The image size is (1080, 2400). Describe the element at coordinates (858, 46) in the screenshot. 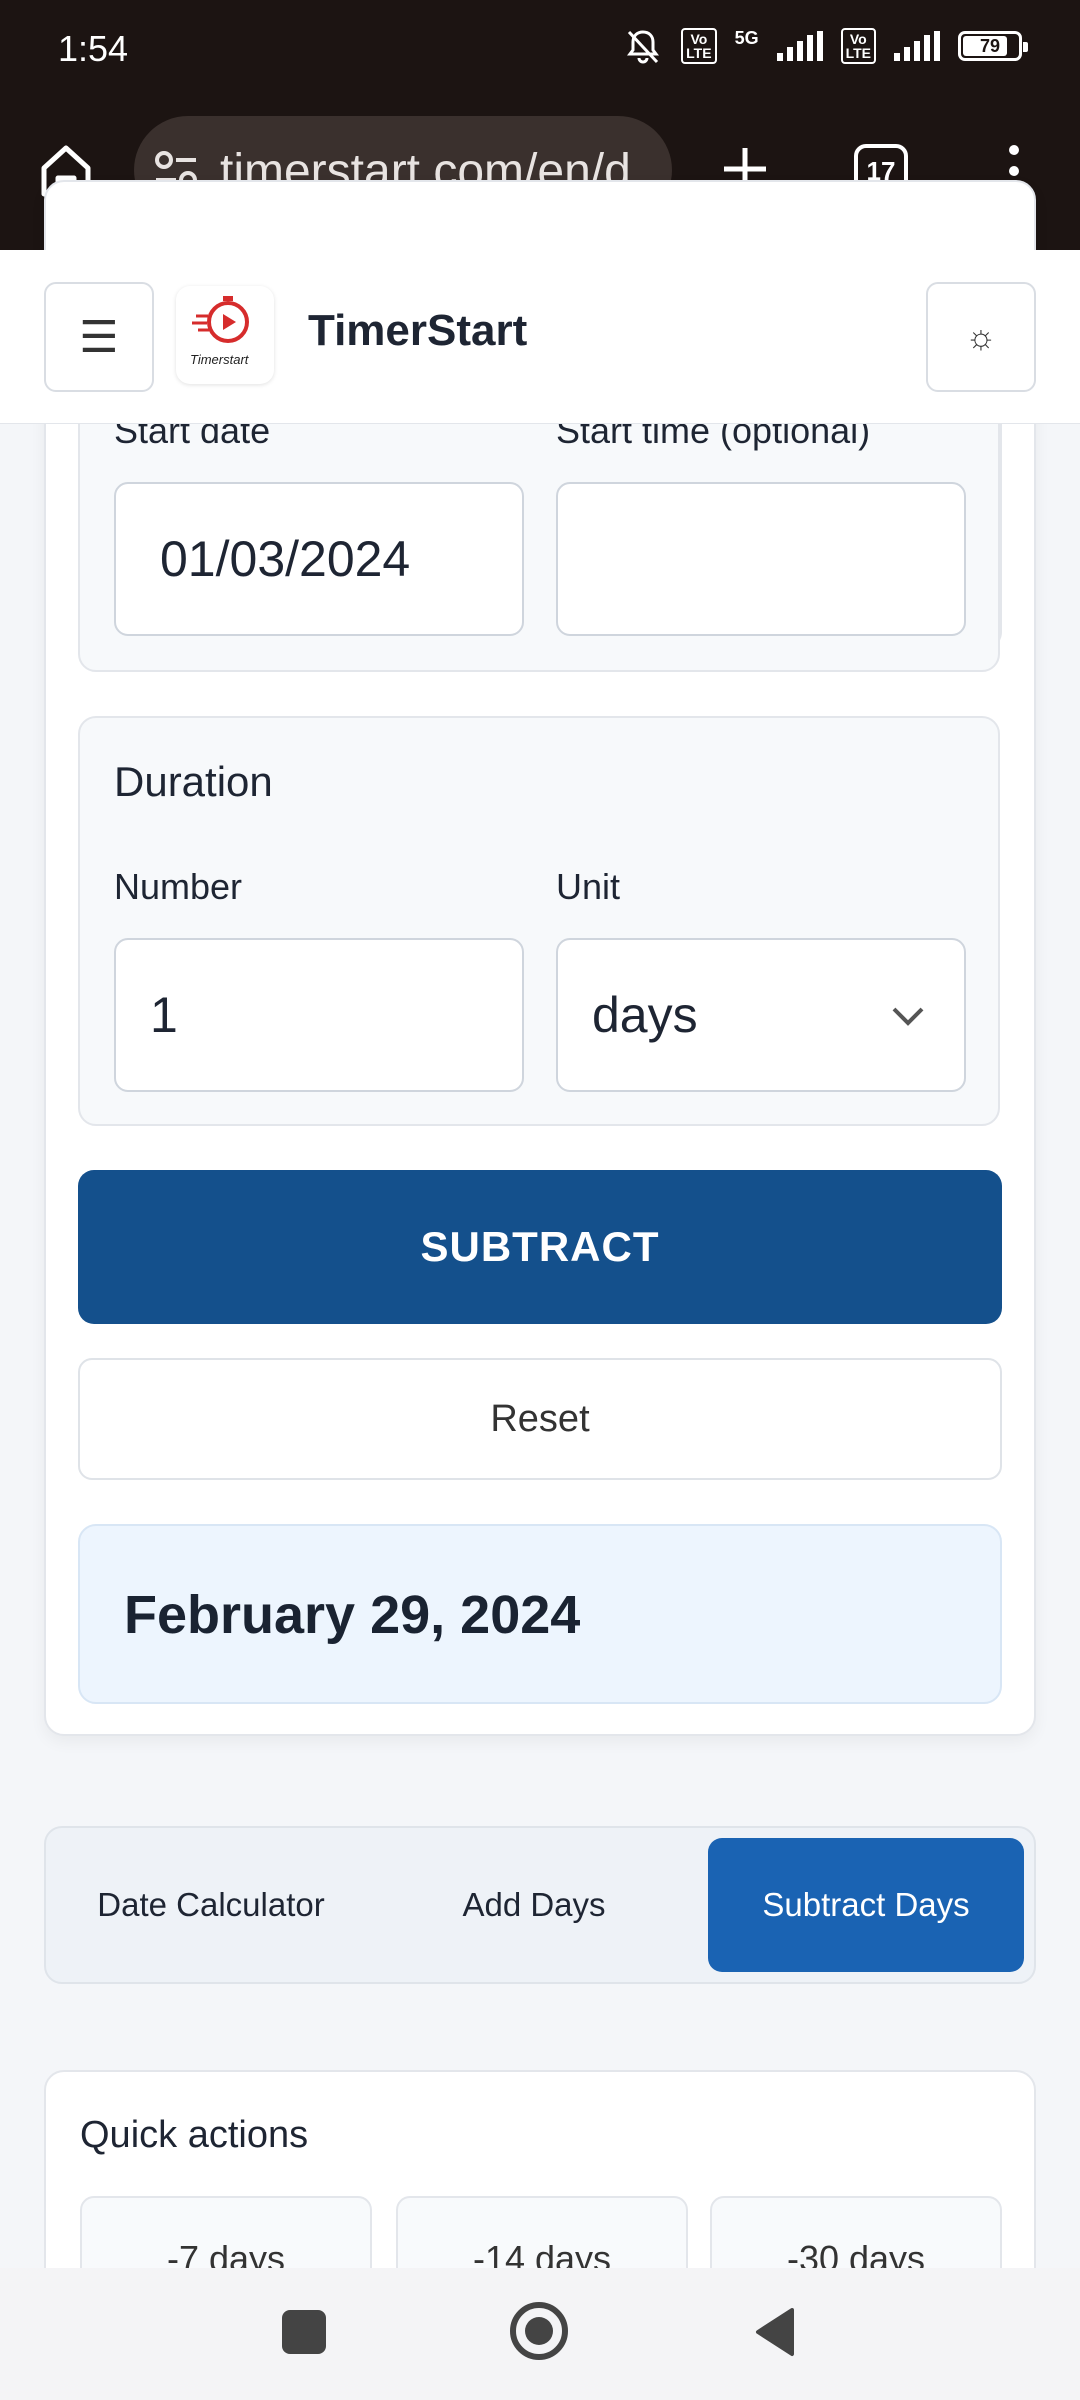

I see `volte-icon-2: Vo LTE` at that location.